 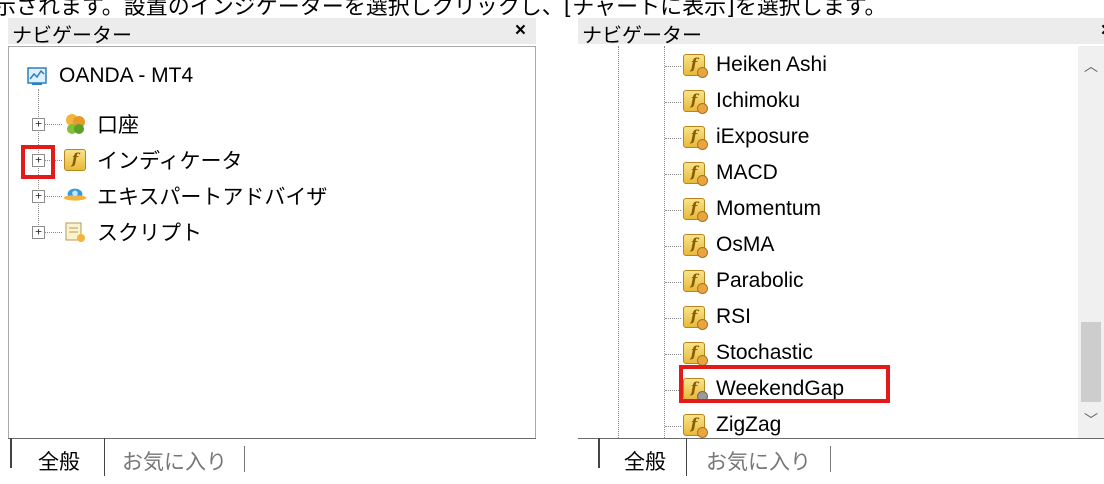 What do you see at coordinates (747, 172) in the screenshot?
I see `indicator-item-label: MACD` at bounding box center [747, 172].